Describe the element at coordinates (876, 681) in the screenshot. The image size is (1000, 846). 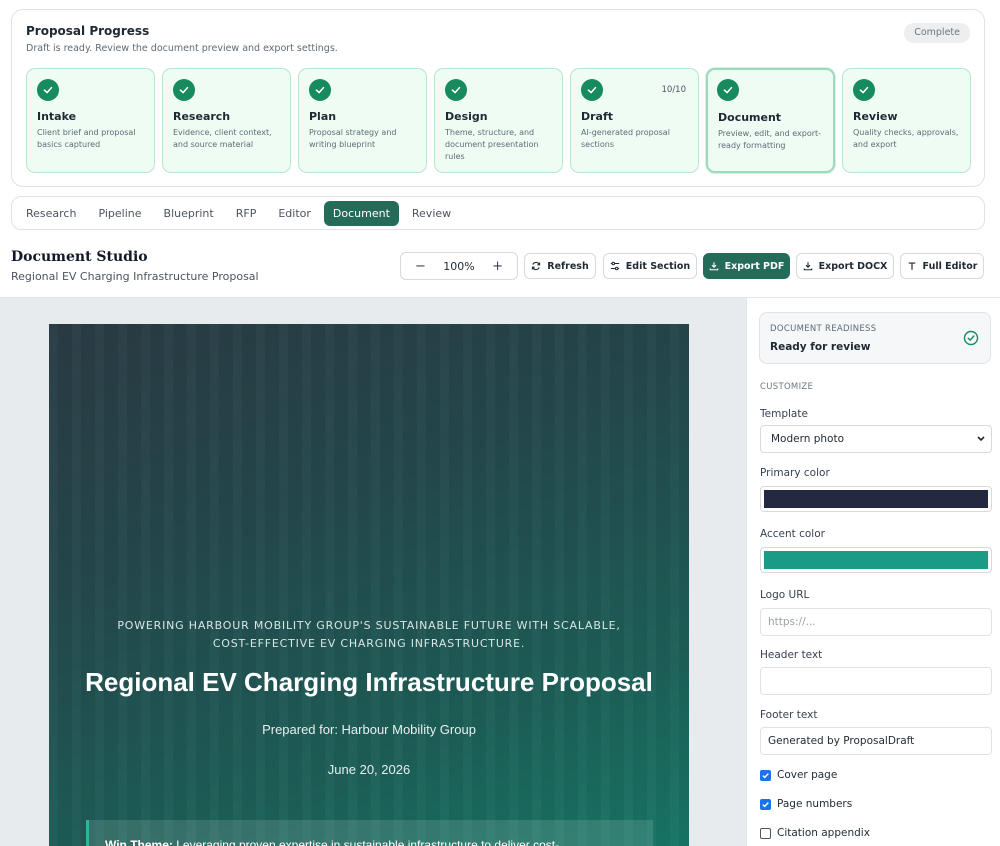
I see `header-text-input` at that location.